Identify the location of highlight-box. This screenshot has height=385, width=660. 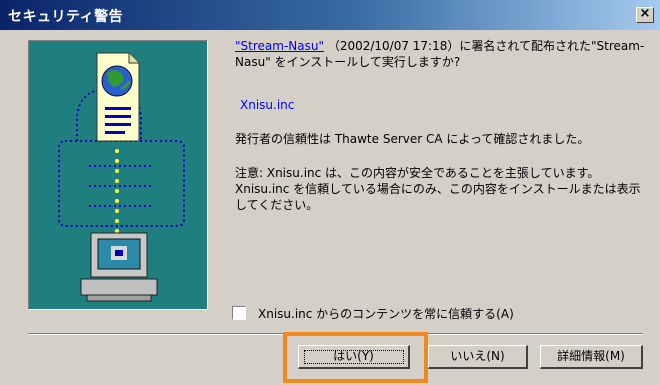
(355, 357).